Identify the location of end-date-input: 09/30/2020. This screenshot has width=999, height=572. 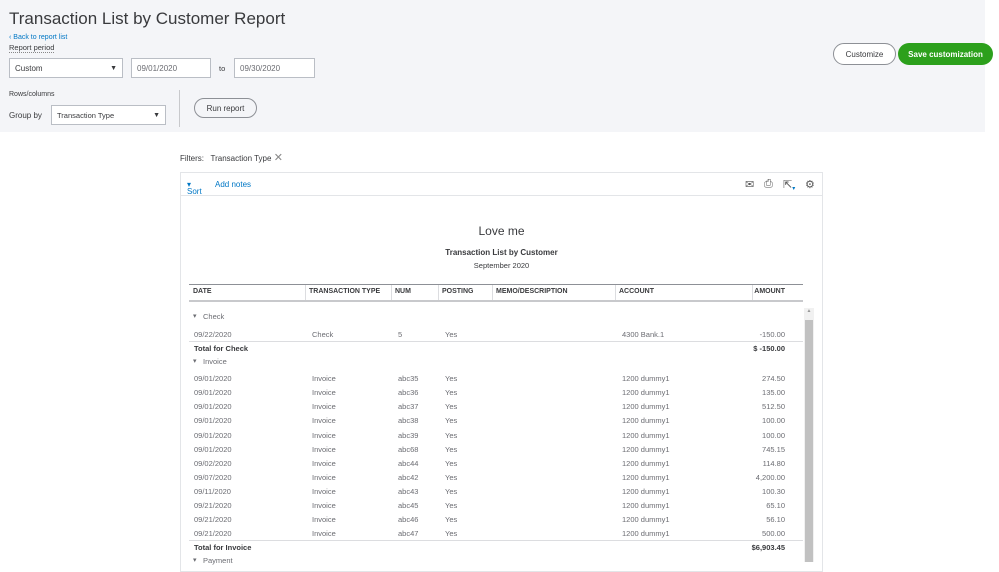
(274, 68).